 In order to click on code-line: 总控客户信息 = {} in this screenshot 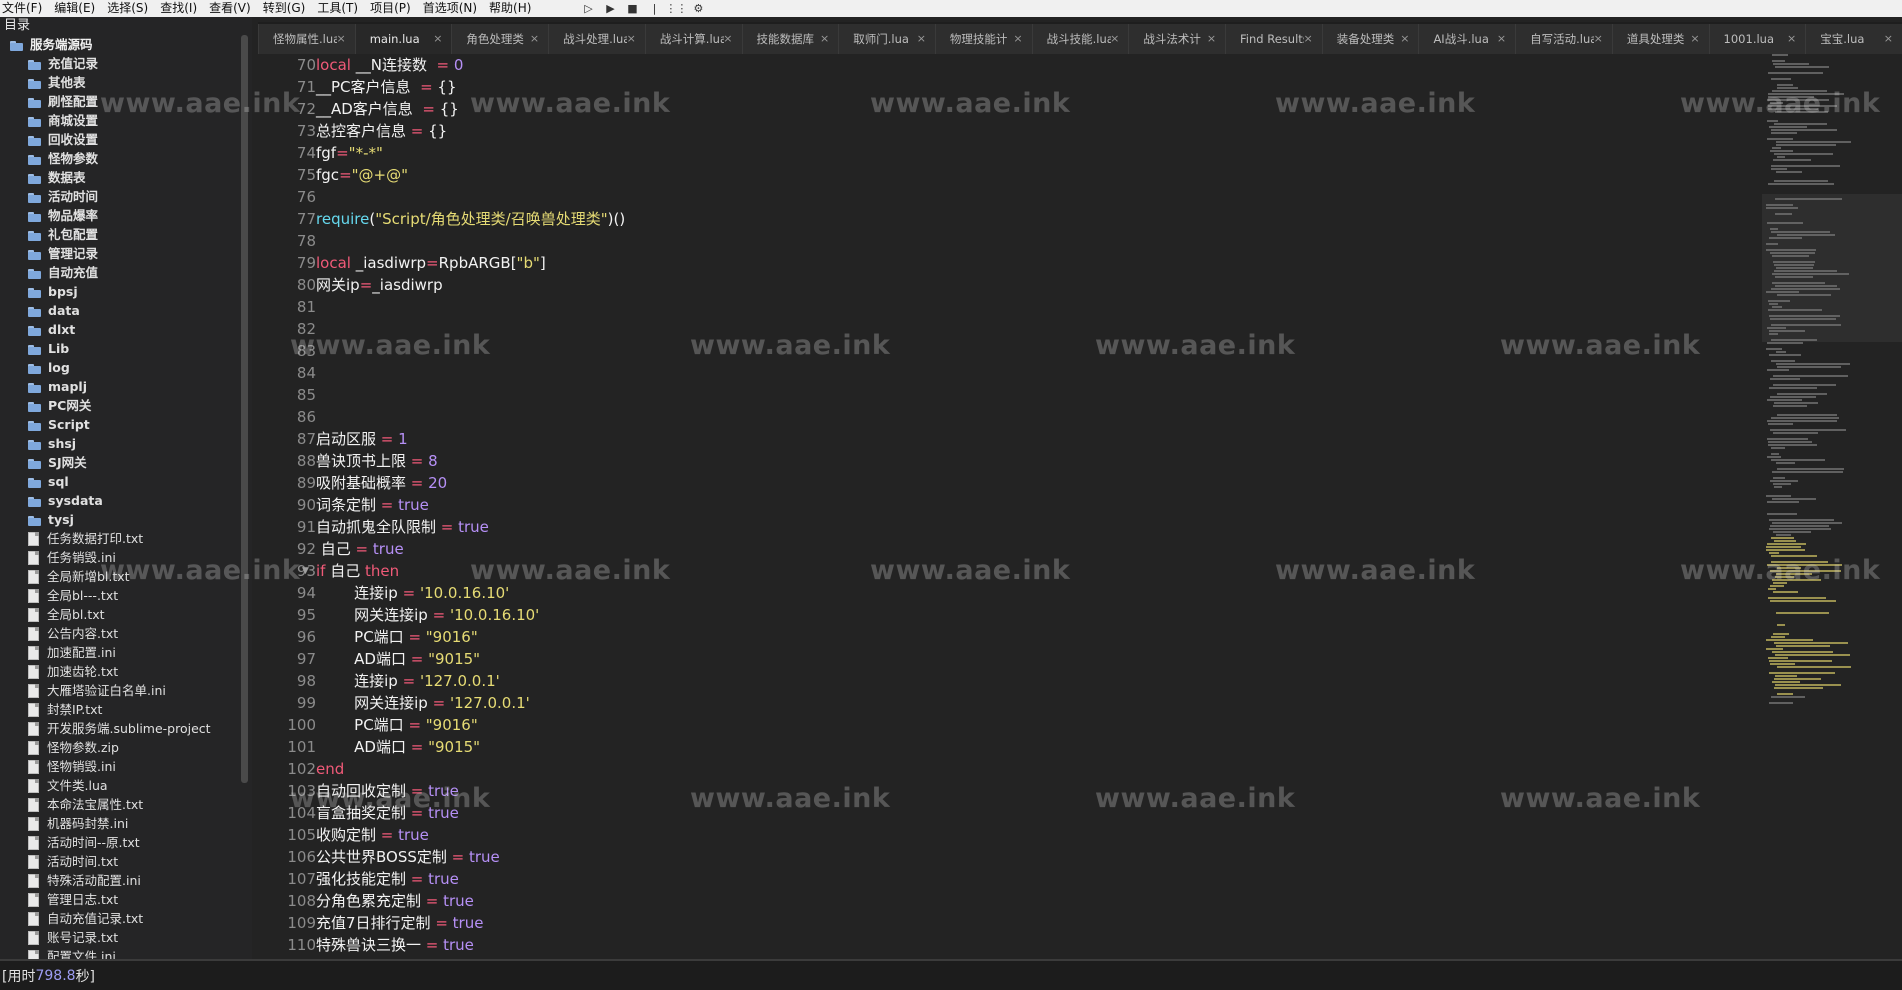, I will do `click(470, 131)`.